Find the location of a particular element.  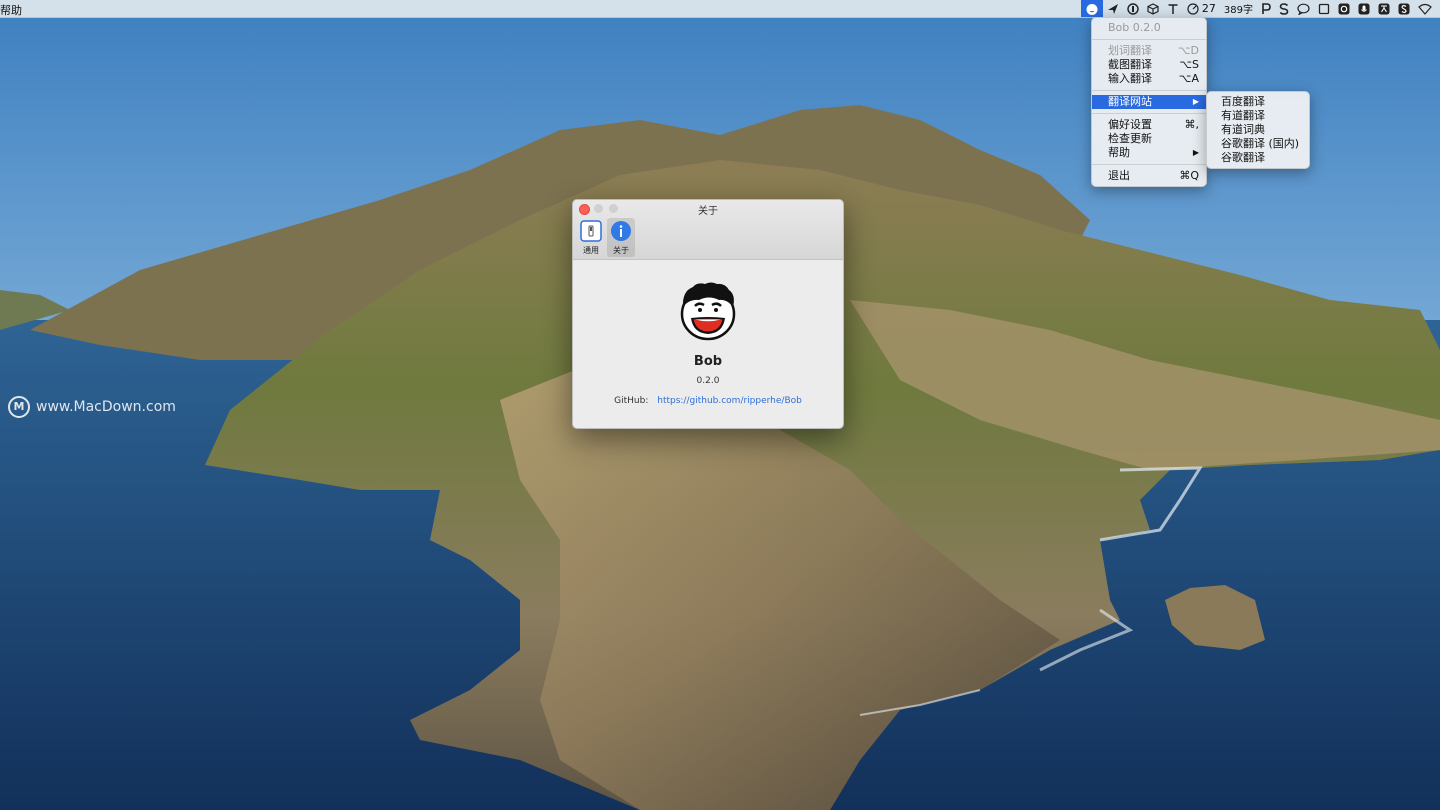

submenu-item-baidu: 百度翻译 is located at coordinates (1258, 102).